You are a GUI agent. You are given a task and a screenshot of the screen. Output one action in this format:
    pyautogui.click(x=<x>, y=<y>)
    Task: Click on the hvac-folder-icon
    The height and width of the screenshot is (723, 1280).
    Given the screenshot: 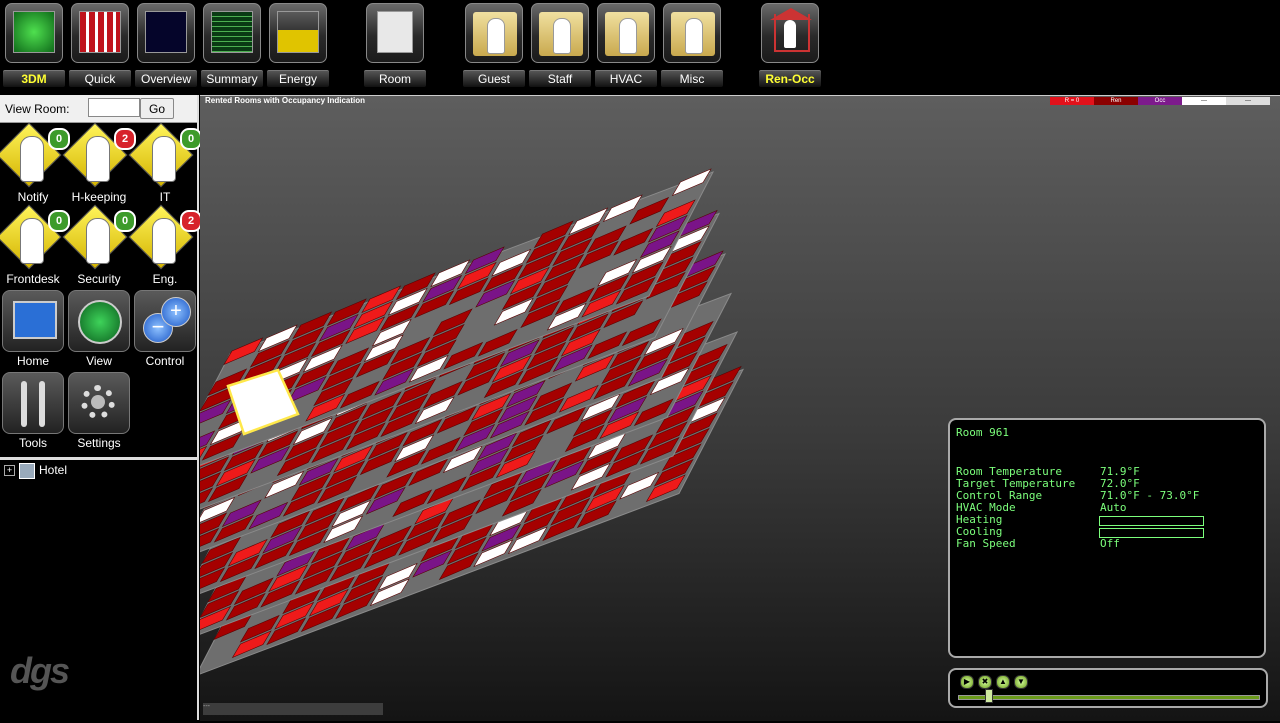 What is the action you would take?
    pyautogui.click(x=626, y=33)
    